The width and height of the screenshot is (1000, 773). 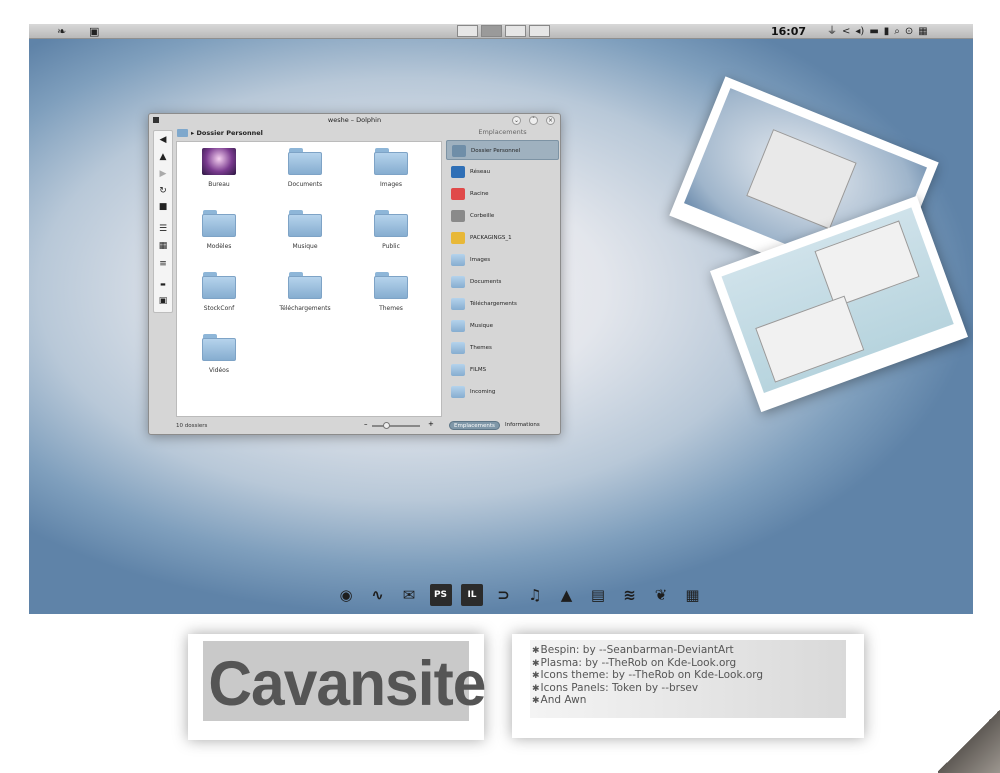 What do you see at coordinates (480, 260) in the screenshot?
I see `place-label: Images` at bounding box center [480, 260].